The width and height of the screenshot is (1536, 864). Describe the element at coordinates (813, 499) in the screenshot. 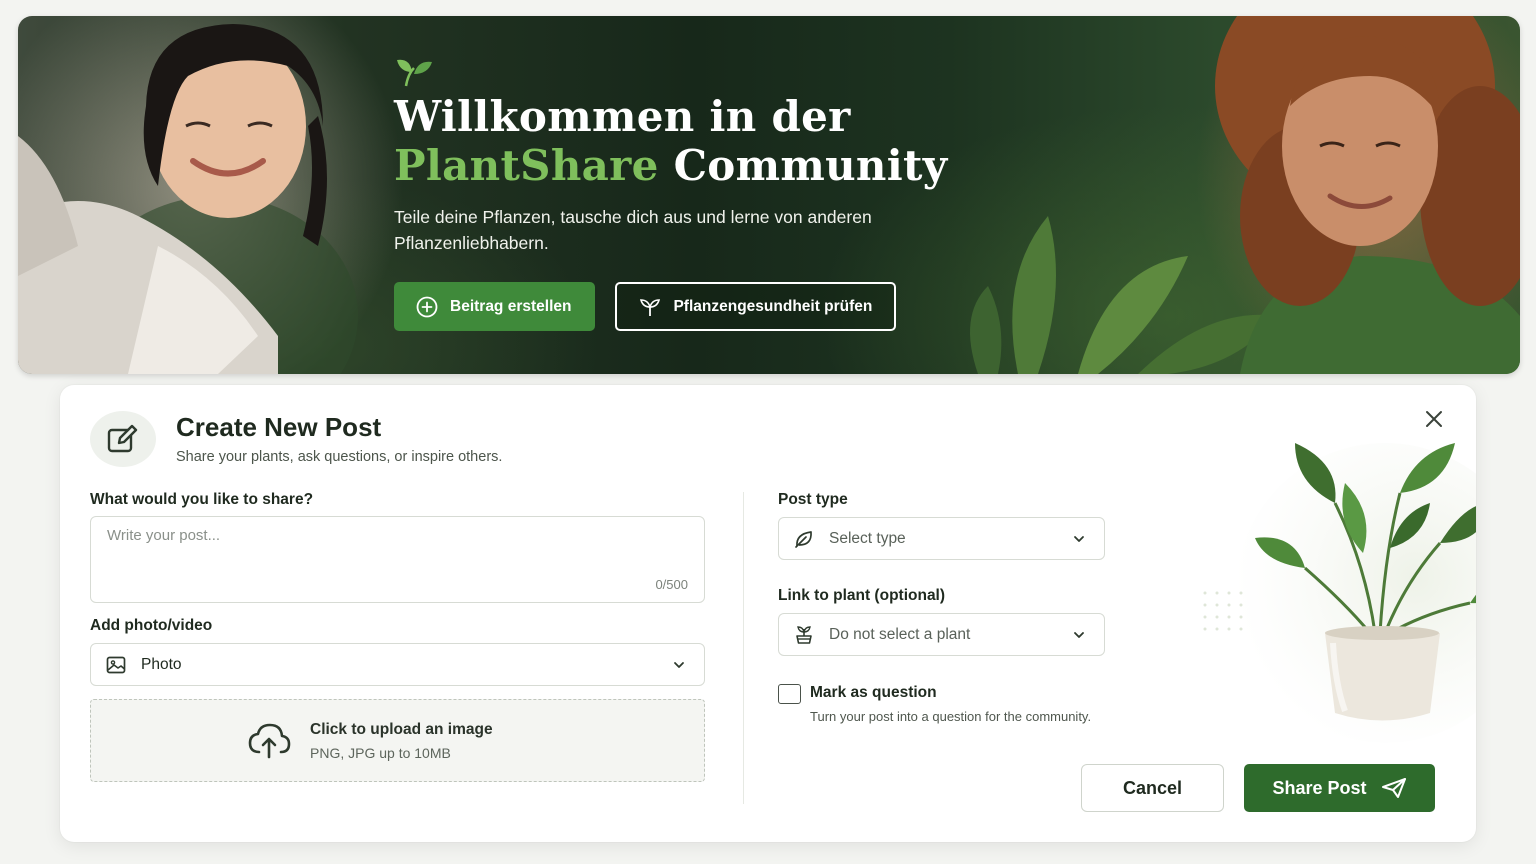

I see `post-type-label: Post type` at that location.